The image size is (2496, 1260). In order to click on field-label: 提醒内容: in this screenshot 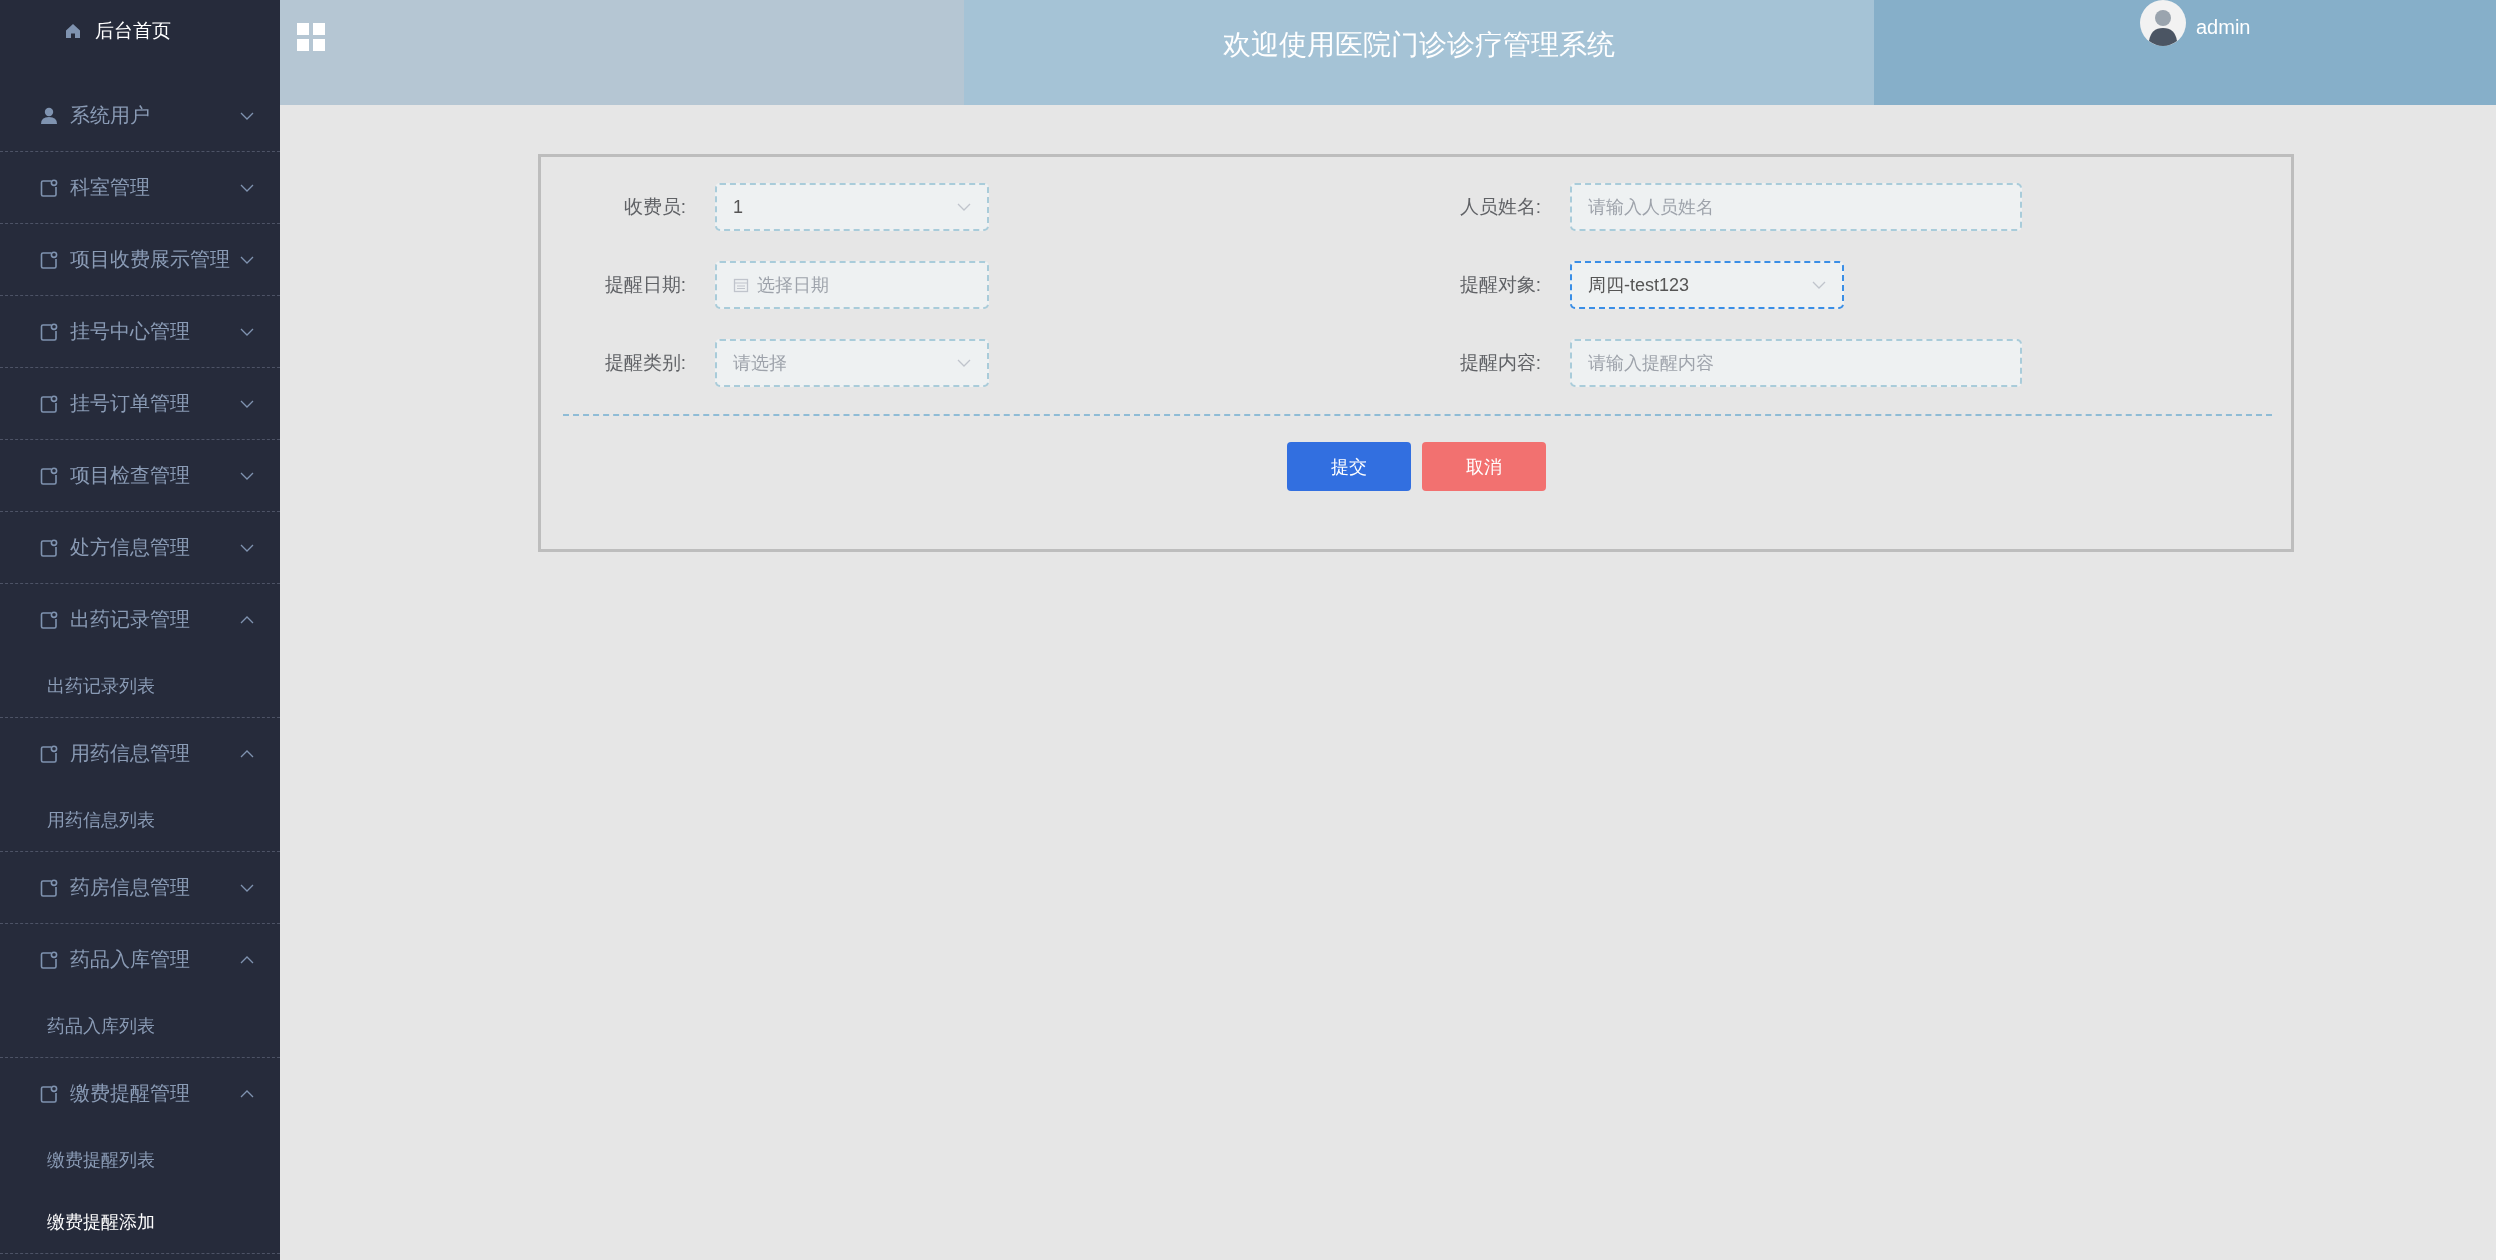, I will do `click(1499, 363)`.